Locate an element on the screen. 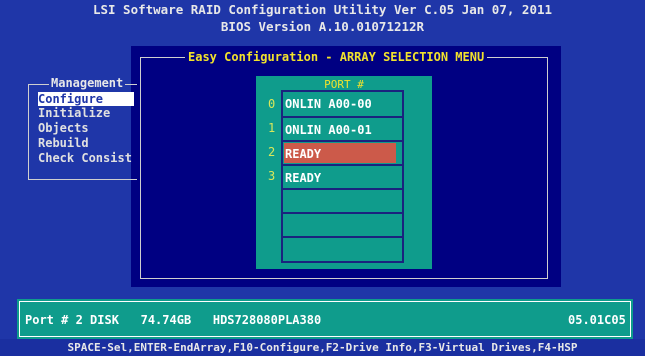  drive-info-text: Port # 2 DISK 74.74GB HDS728080PLA380 is located at coordinates (173, 320).